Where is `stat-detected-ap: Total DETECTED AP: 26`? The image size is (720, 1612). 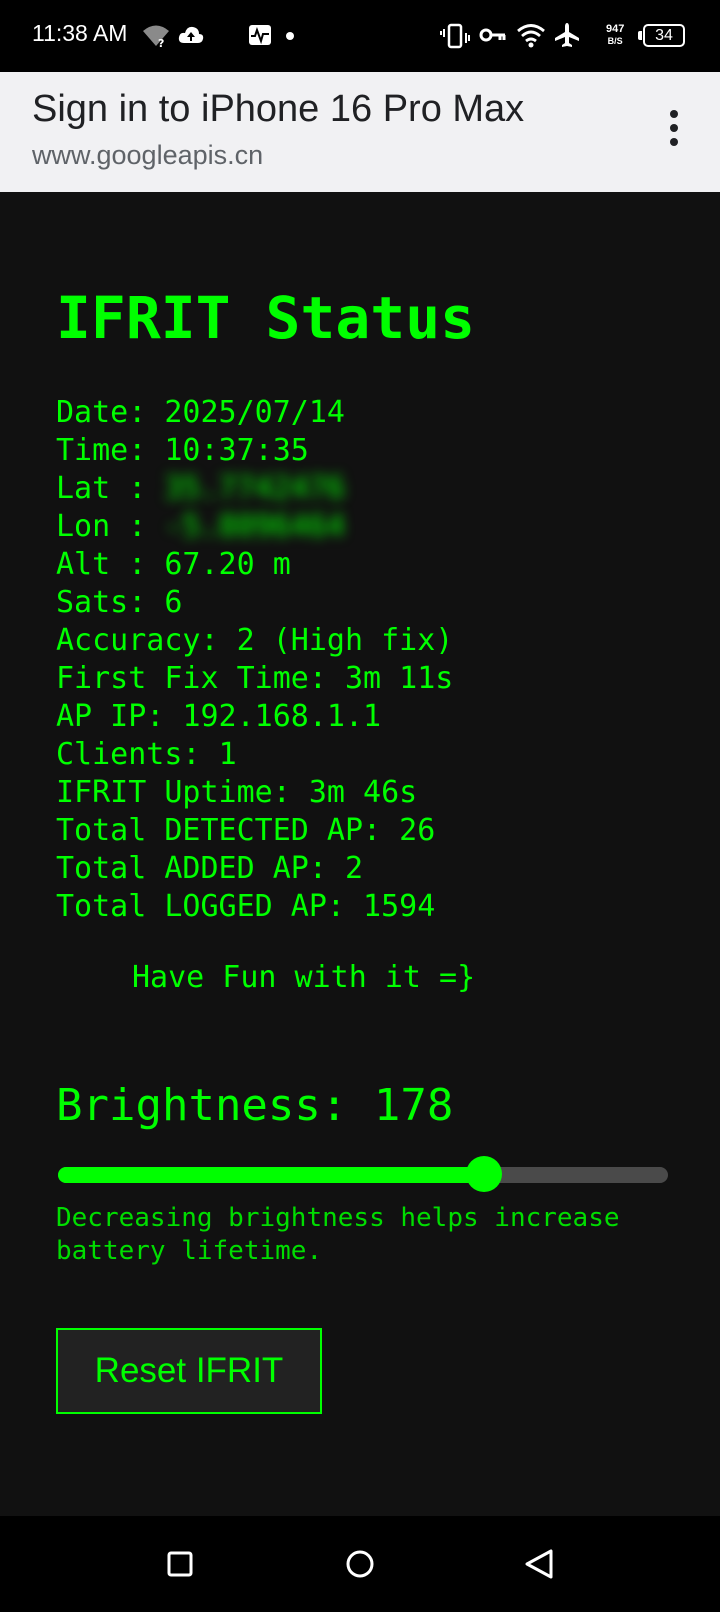 stat-detected-ap: Total DETECTED AP: 26 is located at coordinates (246, 830).